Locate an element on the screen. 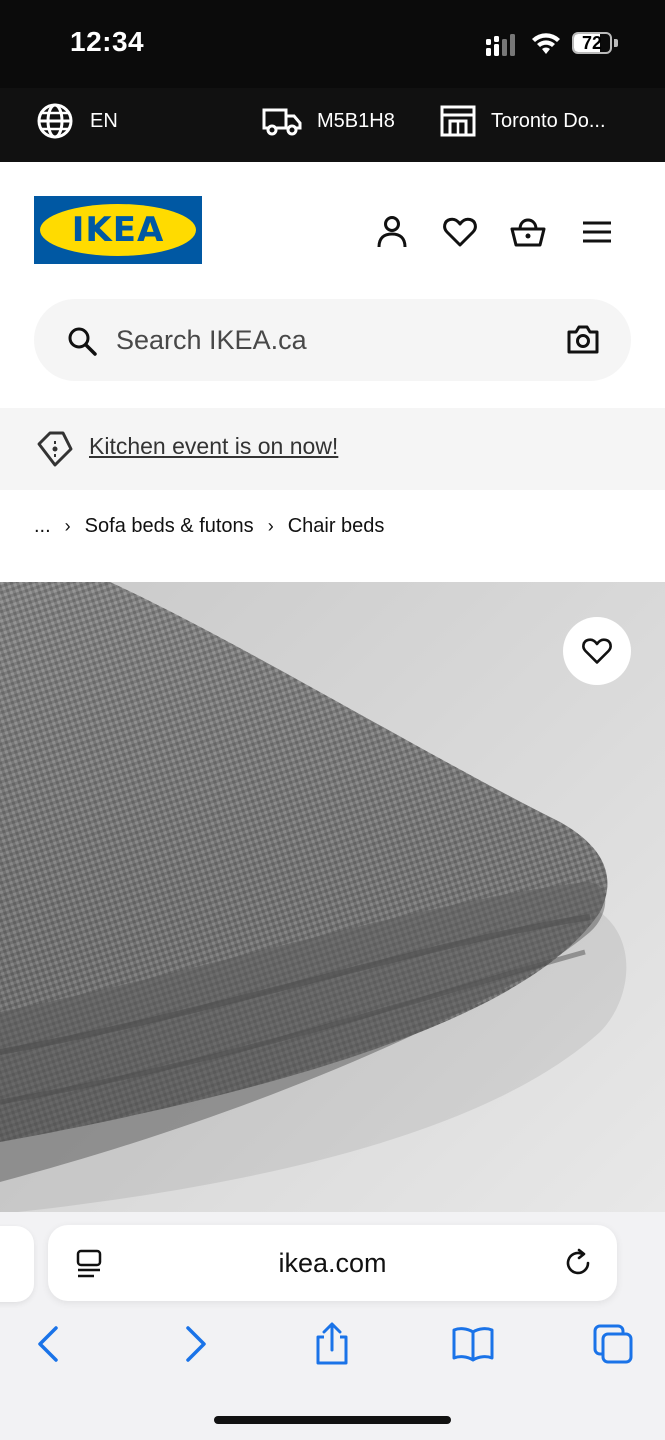  address-bar: ikea.com is located at coordinates (332, 1263).